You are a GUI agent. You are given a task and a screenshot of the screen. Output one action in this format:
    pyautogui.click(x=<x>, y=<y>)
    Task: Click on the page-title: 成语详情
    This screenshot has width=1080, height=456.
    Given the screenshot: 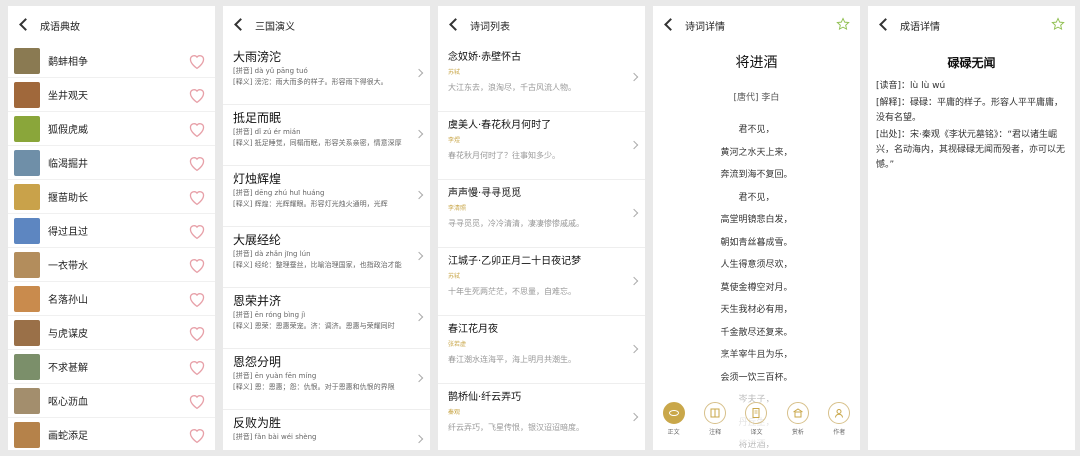 What is the action you would take?
    pyautogui.click(x=920, y=27)
    